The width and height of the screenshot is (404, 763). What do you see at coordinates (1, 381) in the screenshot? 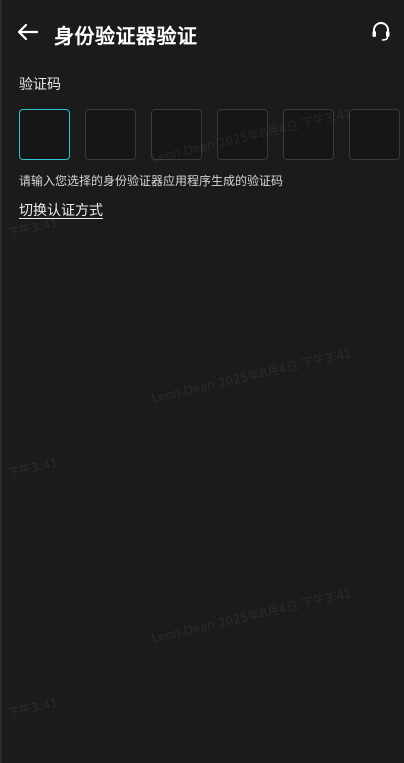
I see `edge-divider` at bounding box center [1, 381].